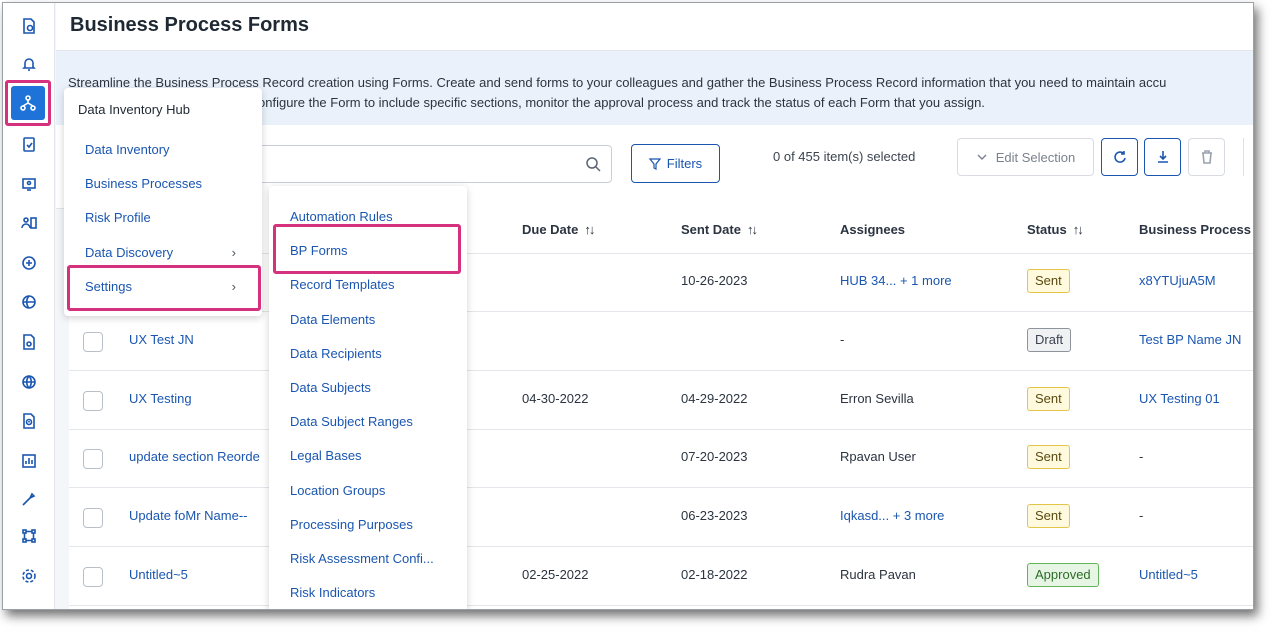  I want to click on due-date-cell: 02-25-2022, so click(555, 574).